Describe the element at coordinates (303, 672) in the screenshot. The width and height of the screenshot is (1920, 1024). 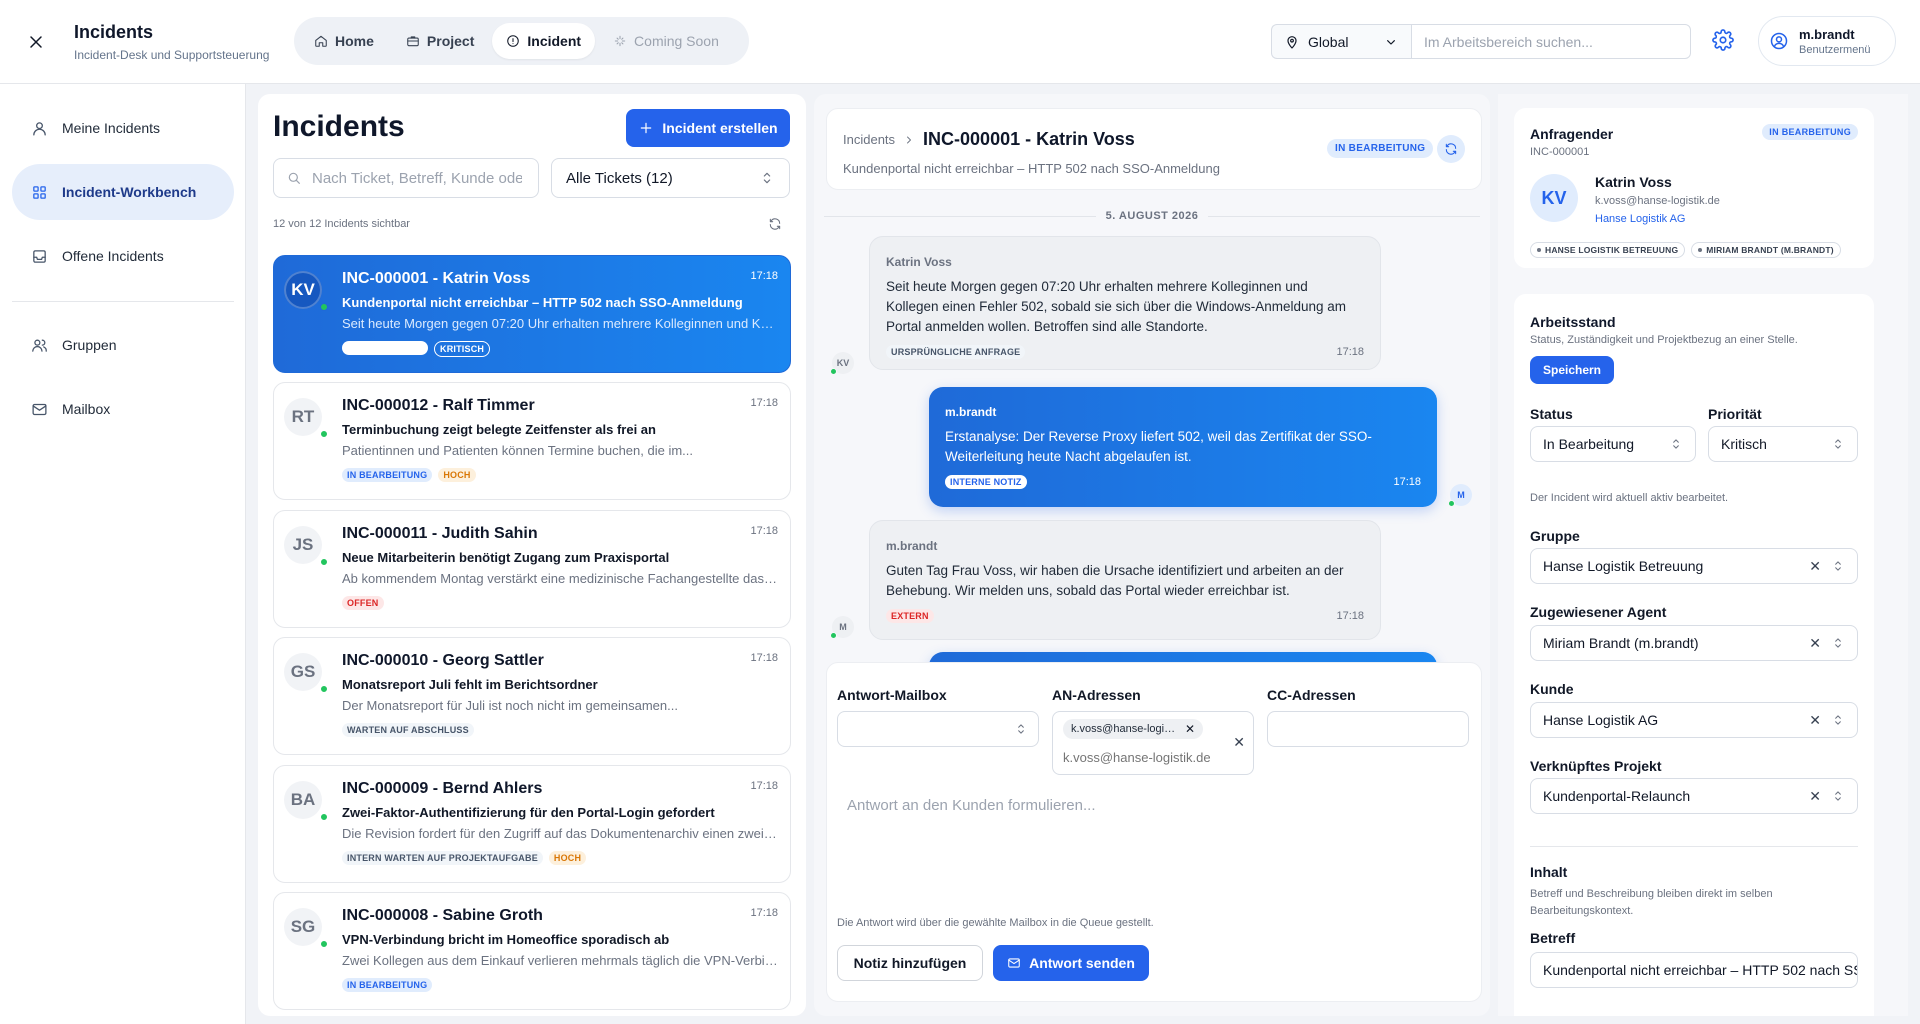
I see `avatar: GS` at that location.